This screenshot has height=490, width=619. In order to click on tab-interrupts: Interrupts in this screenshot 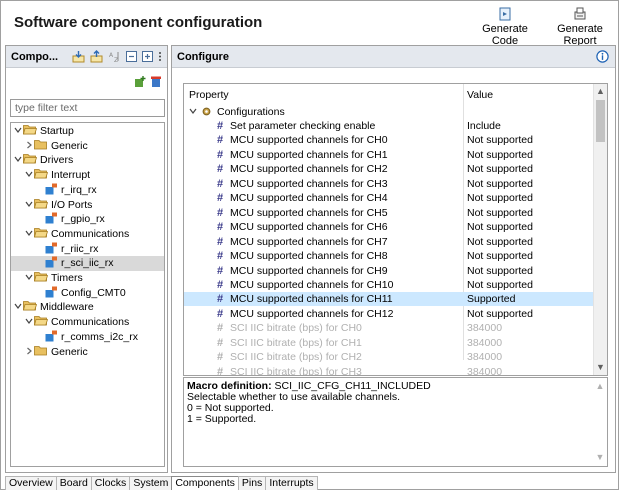, I will do `click(291, 483)`.